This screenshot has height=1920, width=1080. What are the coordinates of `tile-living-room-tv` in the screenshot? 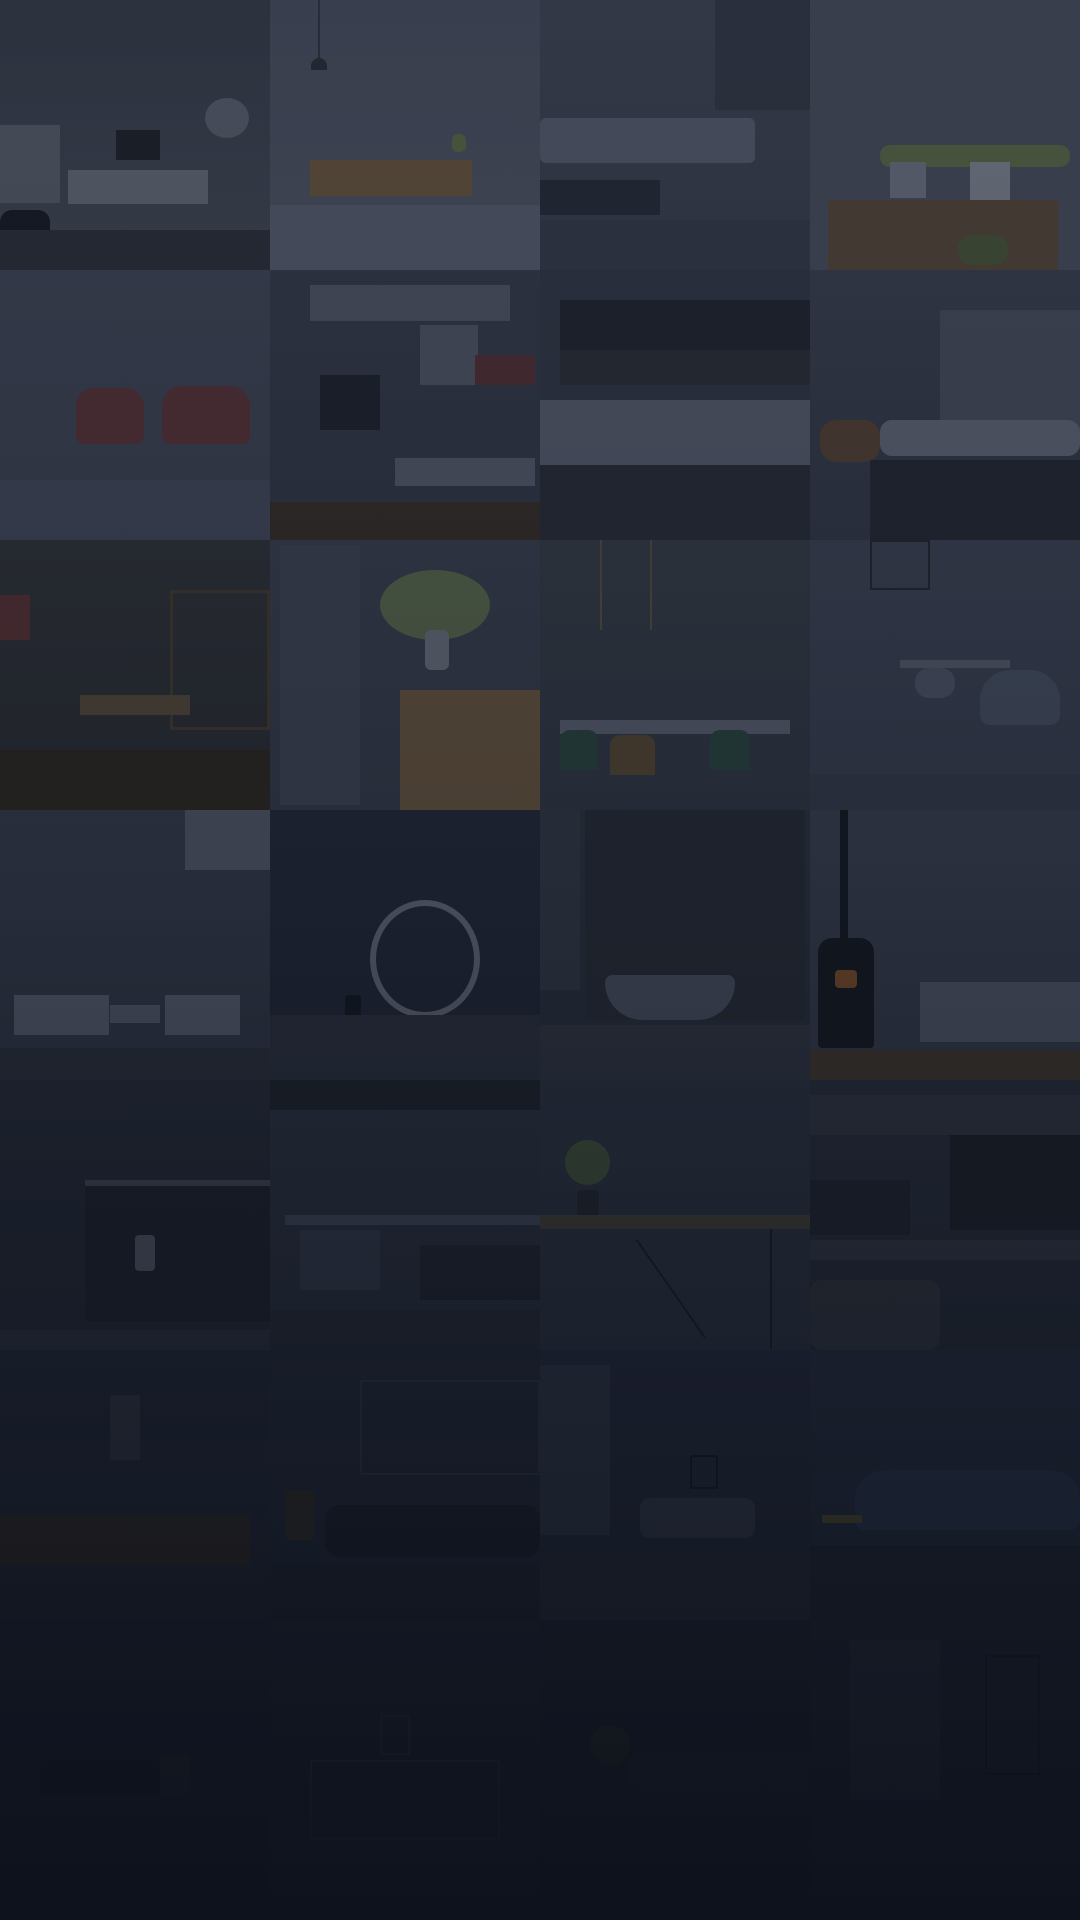 It's located at (135, 135).